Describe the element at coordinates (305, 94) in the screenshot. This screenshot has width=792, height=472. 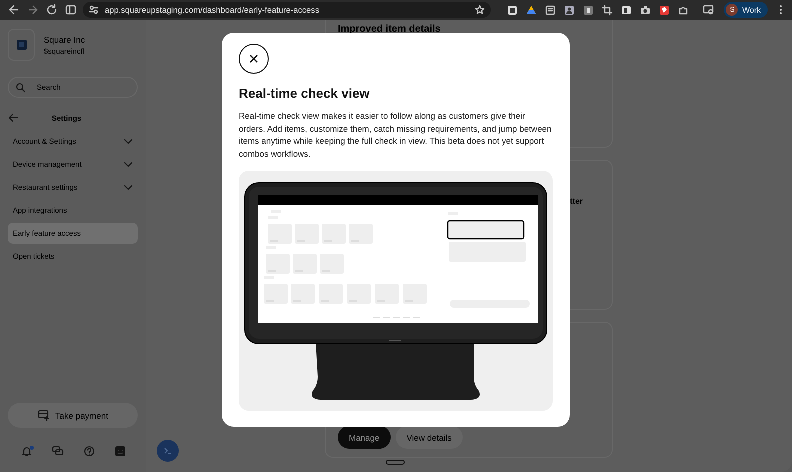
I see `modal-title: Real-time check view` at that location.